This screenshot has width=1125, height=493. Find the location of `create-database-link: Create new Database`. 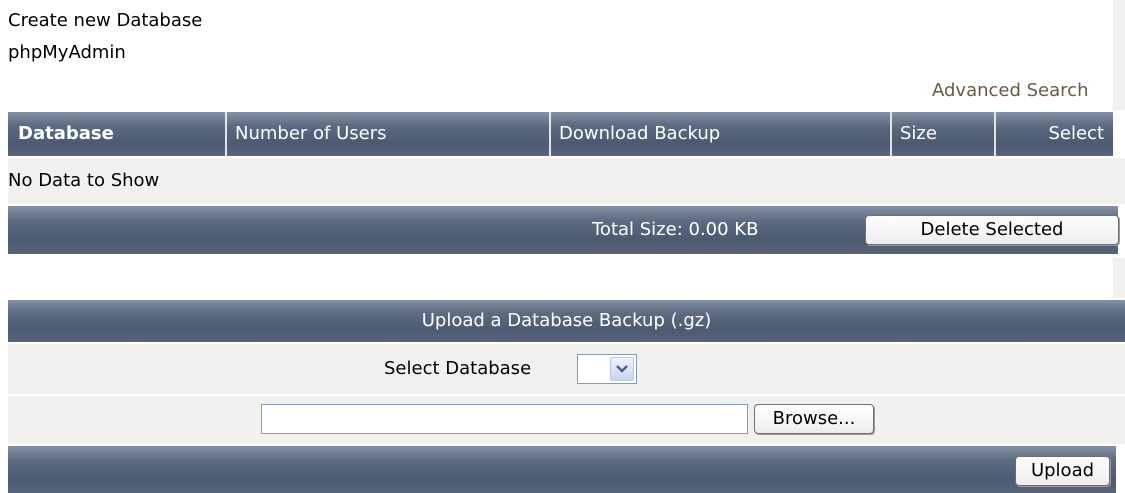

create-database-link: Create new Database is located at coordinates (105, 21).